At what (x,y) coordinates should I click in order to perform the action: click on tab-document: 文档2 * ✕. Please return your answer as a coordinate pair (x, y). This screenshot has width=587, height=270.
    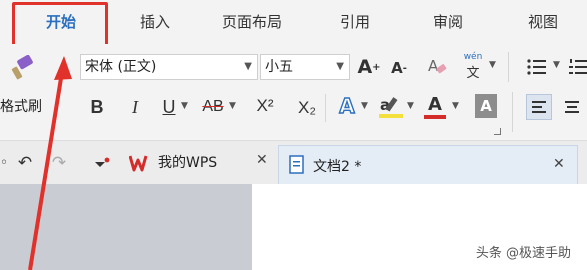
    Looking at the image, I should click on (428, 165).